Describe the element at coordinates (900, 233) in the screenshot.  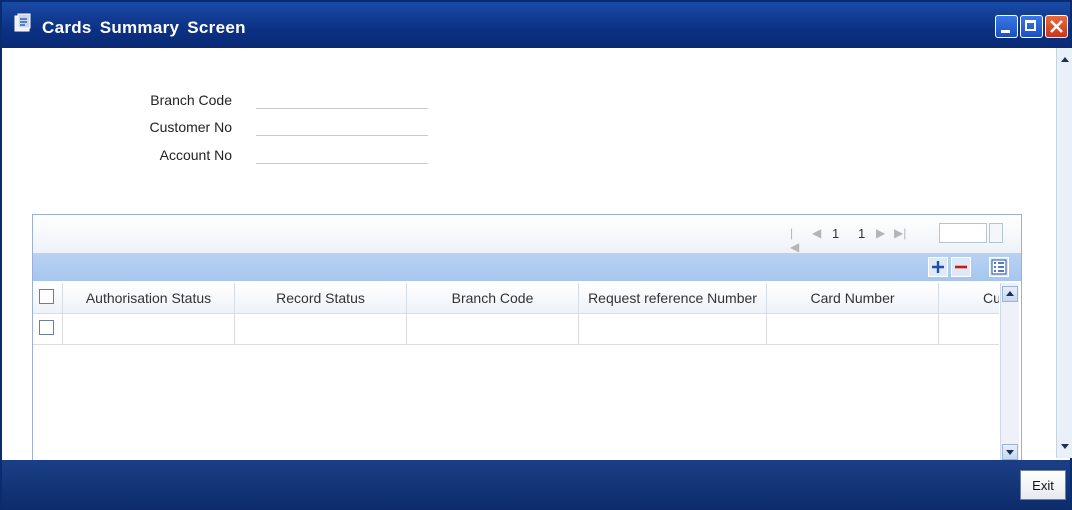
I see `last-page-icon: ▶|` at that location.